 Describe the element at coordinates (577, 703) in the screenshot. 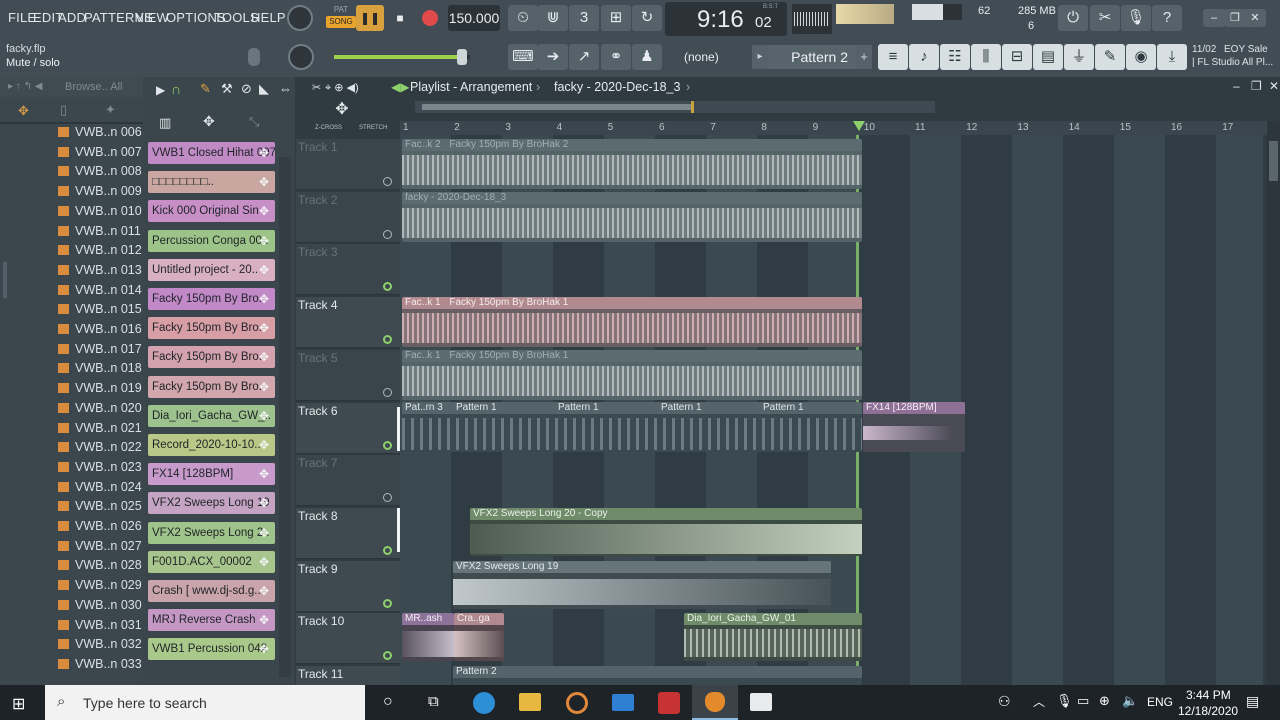

I see `media-player-icon` at that location.